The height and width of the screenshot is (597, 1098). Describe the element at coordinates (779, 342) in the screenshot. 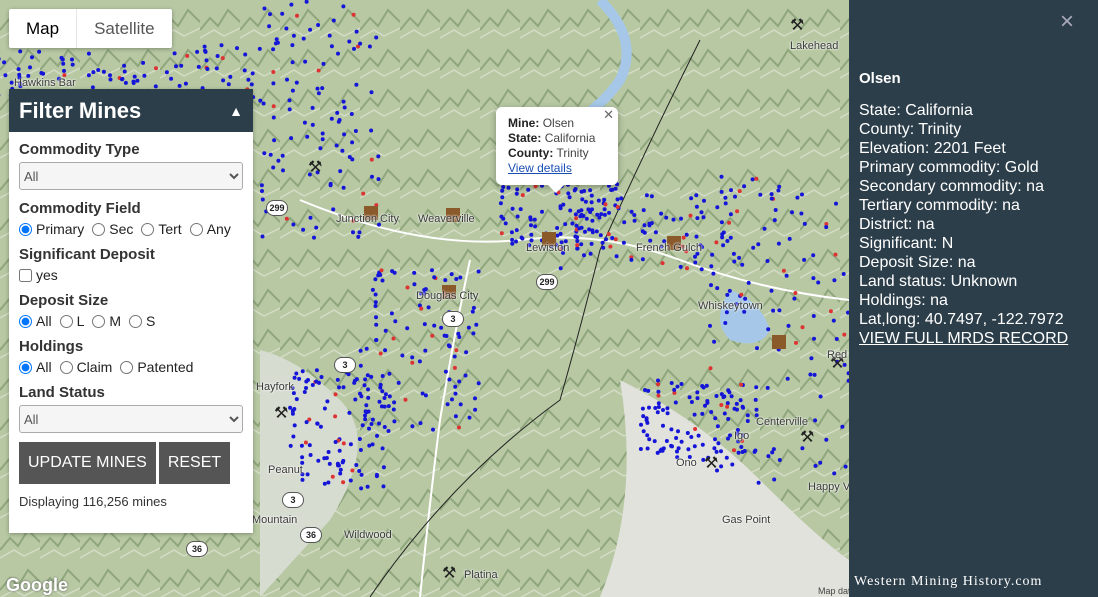

I see `mine-icon` at that location.